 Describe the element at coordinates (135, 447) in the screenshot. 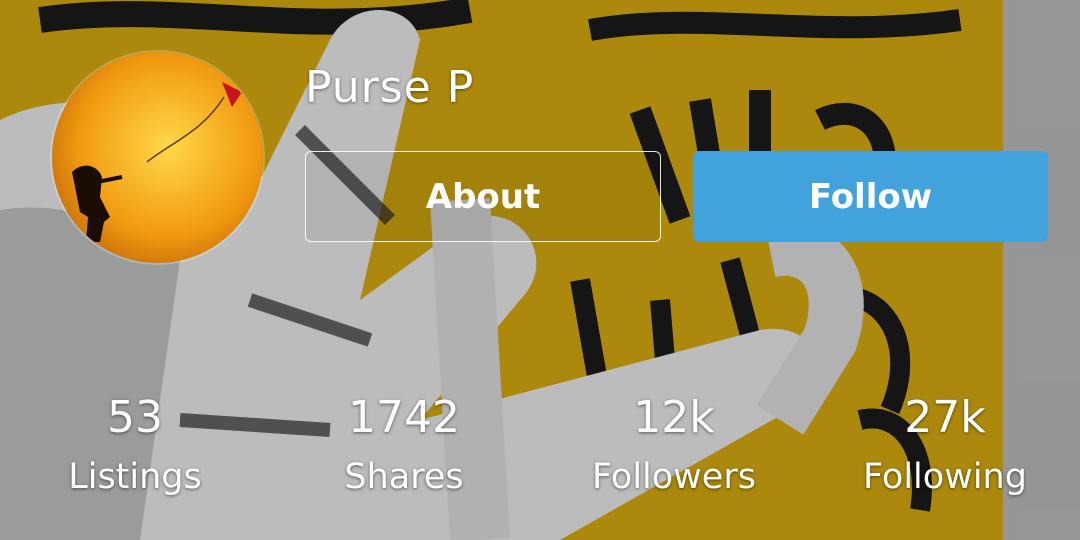

I see `stat-listings: 53 Listings` at that location.